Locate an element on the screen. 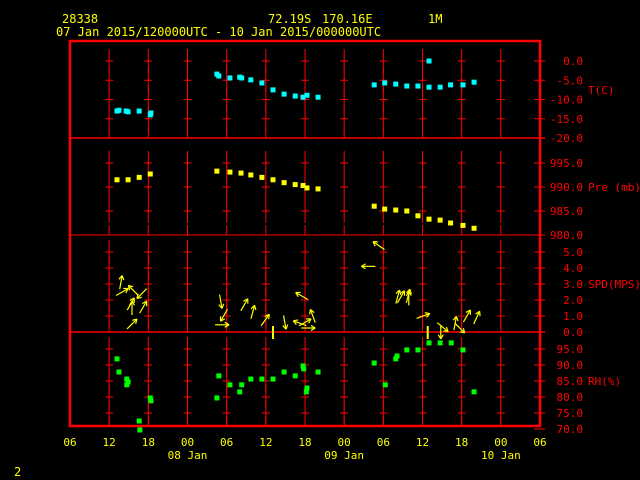 The height and width of the screenshot is (480, 640). axis-tick-label: 990.0 is located at coordinates (566, 187).